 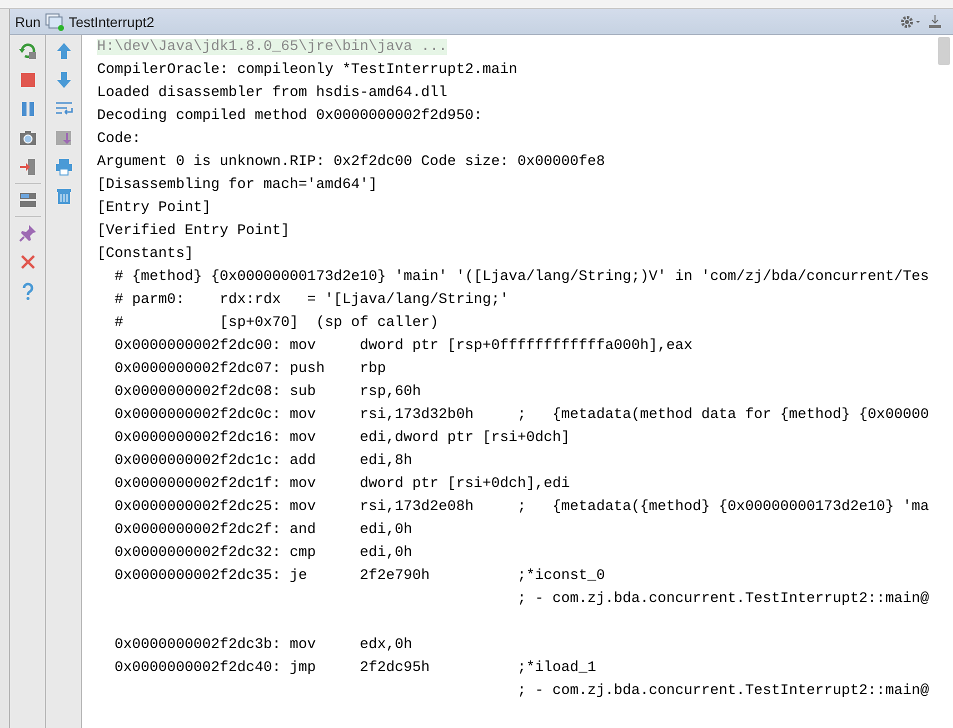 What do you see at coordinates (351, 162) in the screenshot?
I see `output-line: Argument 0 is unknown.RIP: 0x2f2dc00 Code size: 0x00000fe8` at bounding box center [351, 162].